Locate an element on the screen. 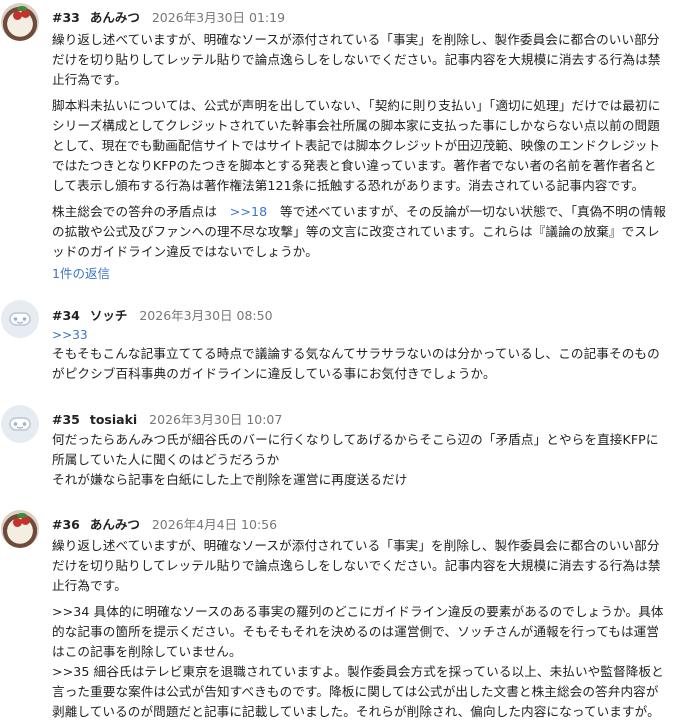 The image size is (674, 722). comment-paragraph: それが嫌なら記事を白紙にした上で削除を運営に再度送るだけ is located at coordinates (230, 479).